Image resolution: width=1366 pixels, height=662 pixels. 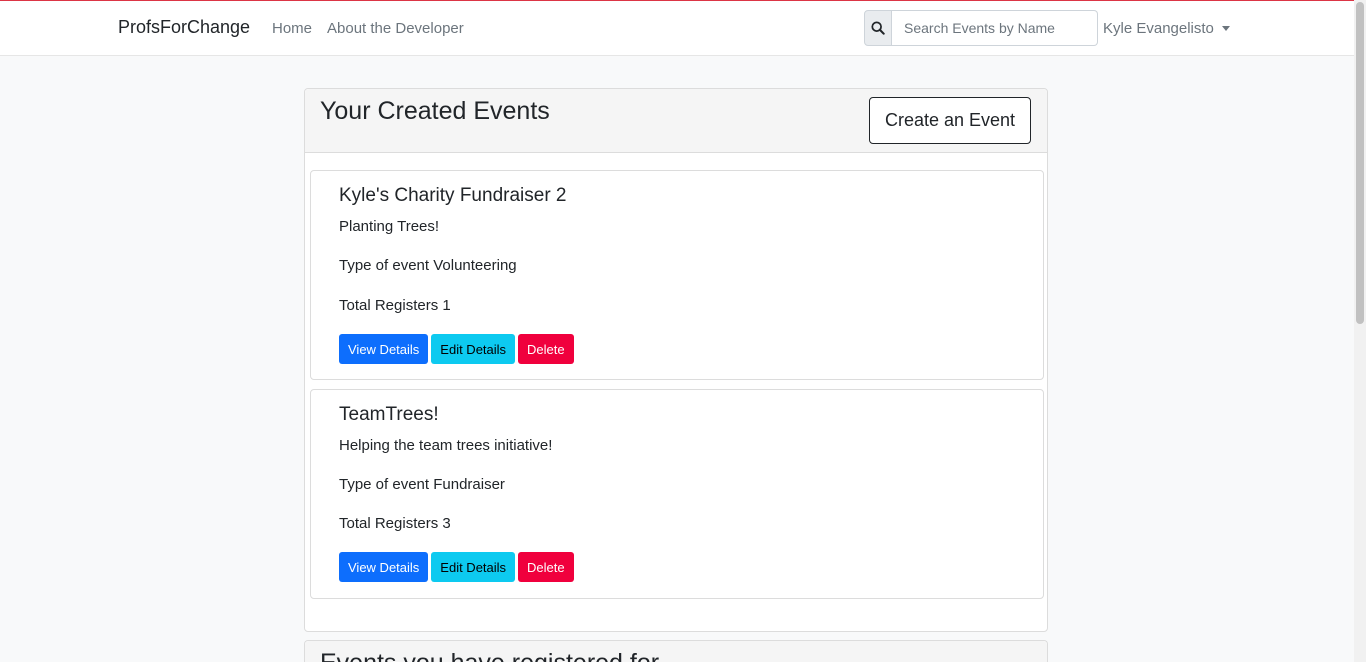 What do you see at coordinates (395, 305) in the screenshot?
I see `event-registers: Total Registers 1` at bounding box center [395, 305].